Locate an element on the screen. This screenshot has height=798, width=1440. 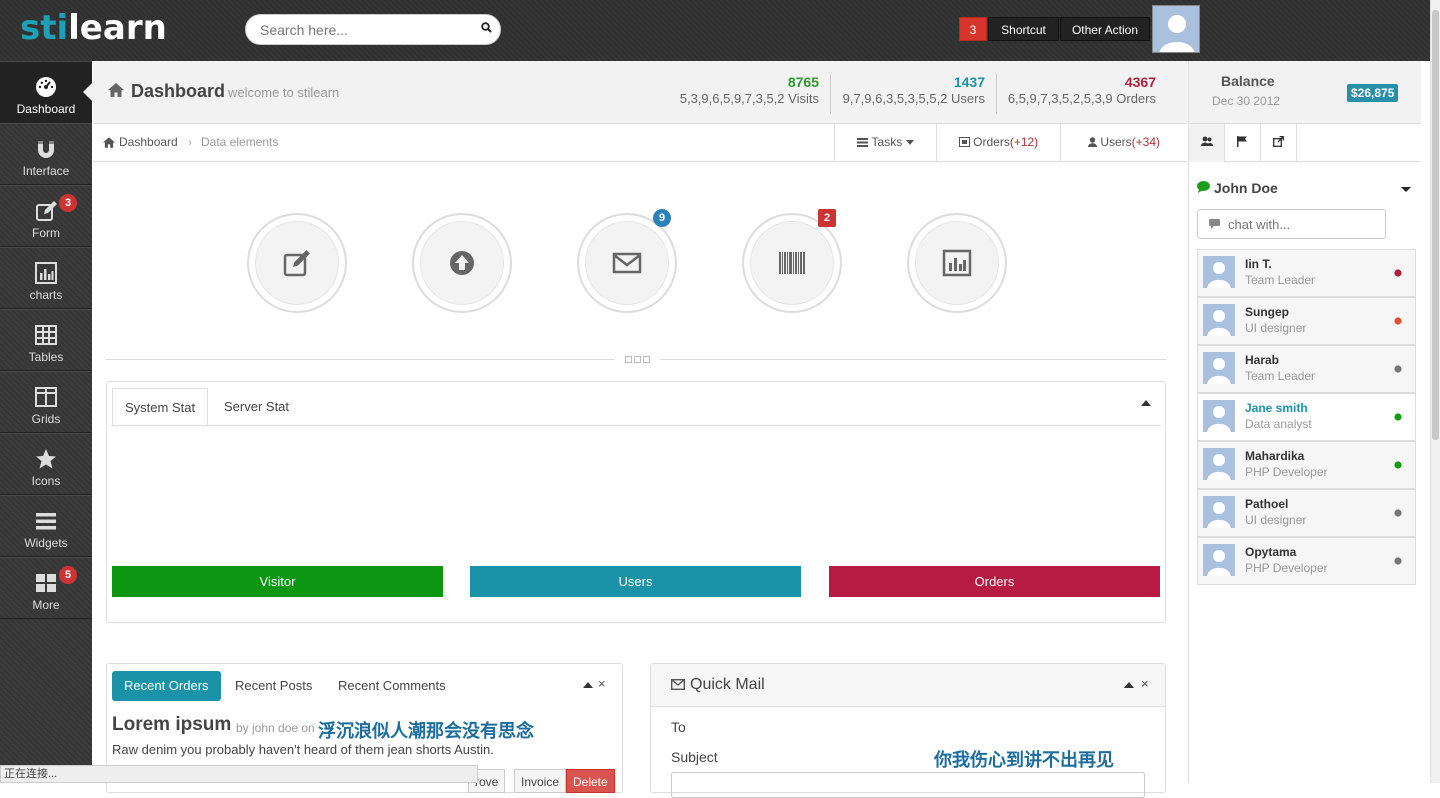
users-button-label: Users is located at coordinates (1116, 142).